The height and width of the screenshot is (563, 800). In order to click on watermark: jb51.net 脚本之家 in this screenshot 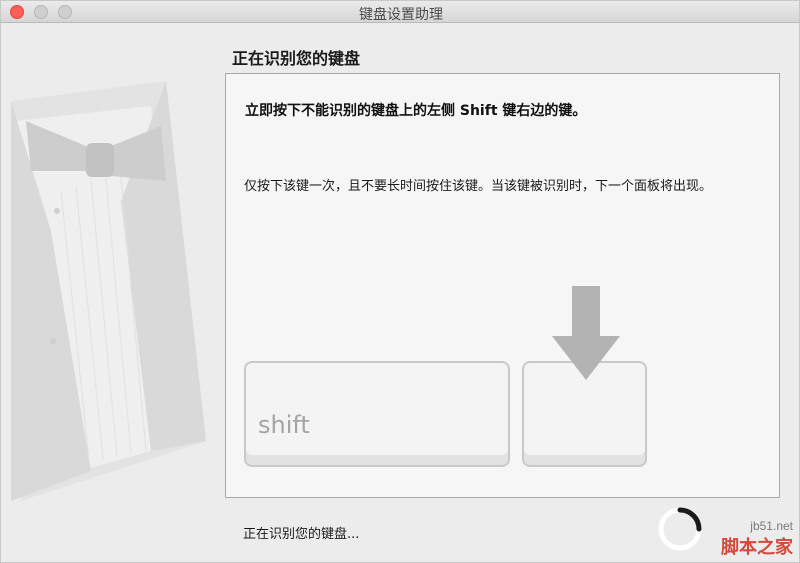, I will do `click(757, 539)`.